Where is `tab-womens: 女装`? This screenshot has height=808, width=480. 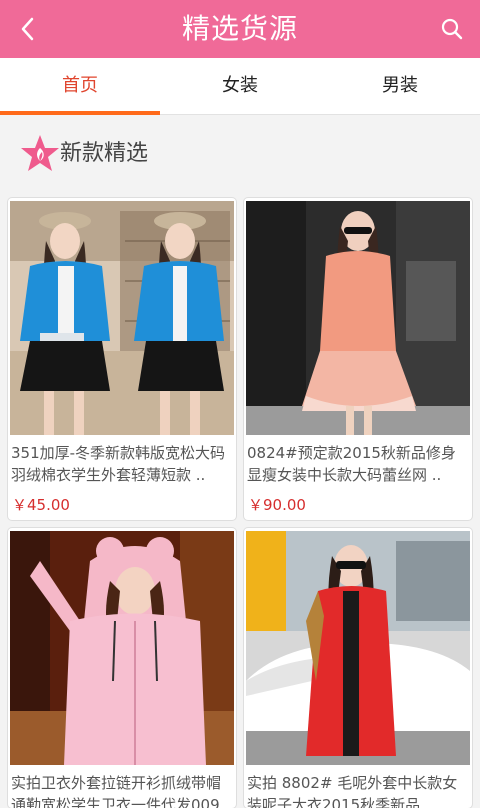
tab-womens: 女装 is located at coordinates (240, 86).